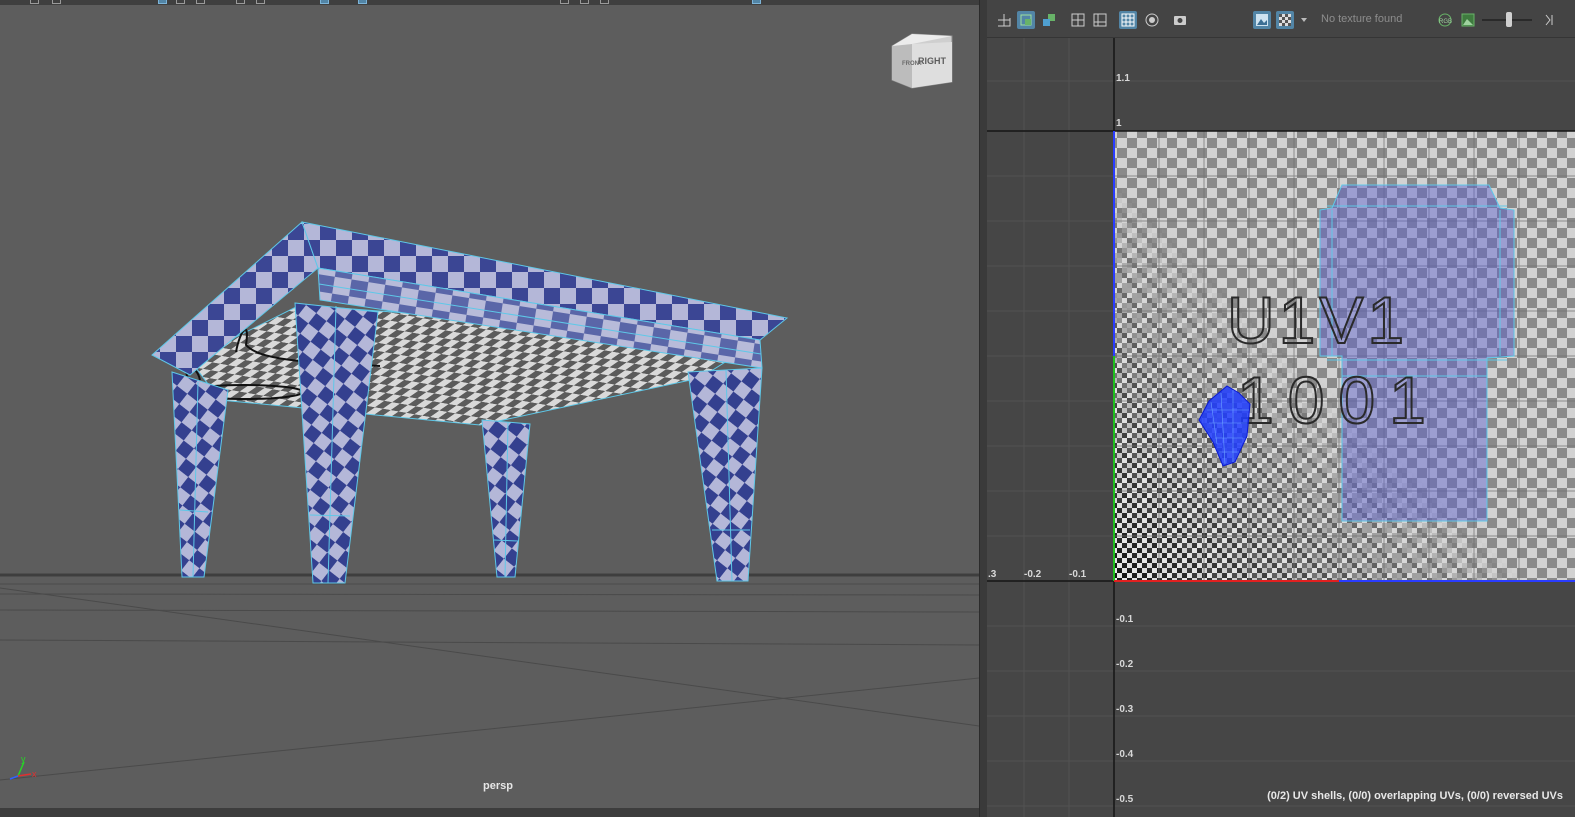 The width and height of the screenshot is (1575, 817). What do you see at coordinates (1285, 20) in the screenshot?
I see `checker-display-icon` at bounding box center [1285, 20].